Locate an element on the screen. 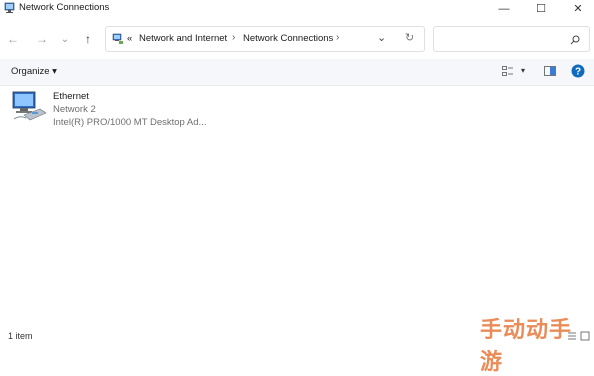 The width and height of the screenshot is (594, 376). command-bar: Organize ▾ ▾ ? is located at coordinates (297, 72).